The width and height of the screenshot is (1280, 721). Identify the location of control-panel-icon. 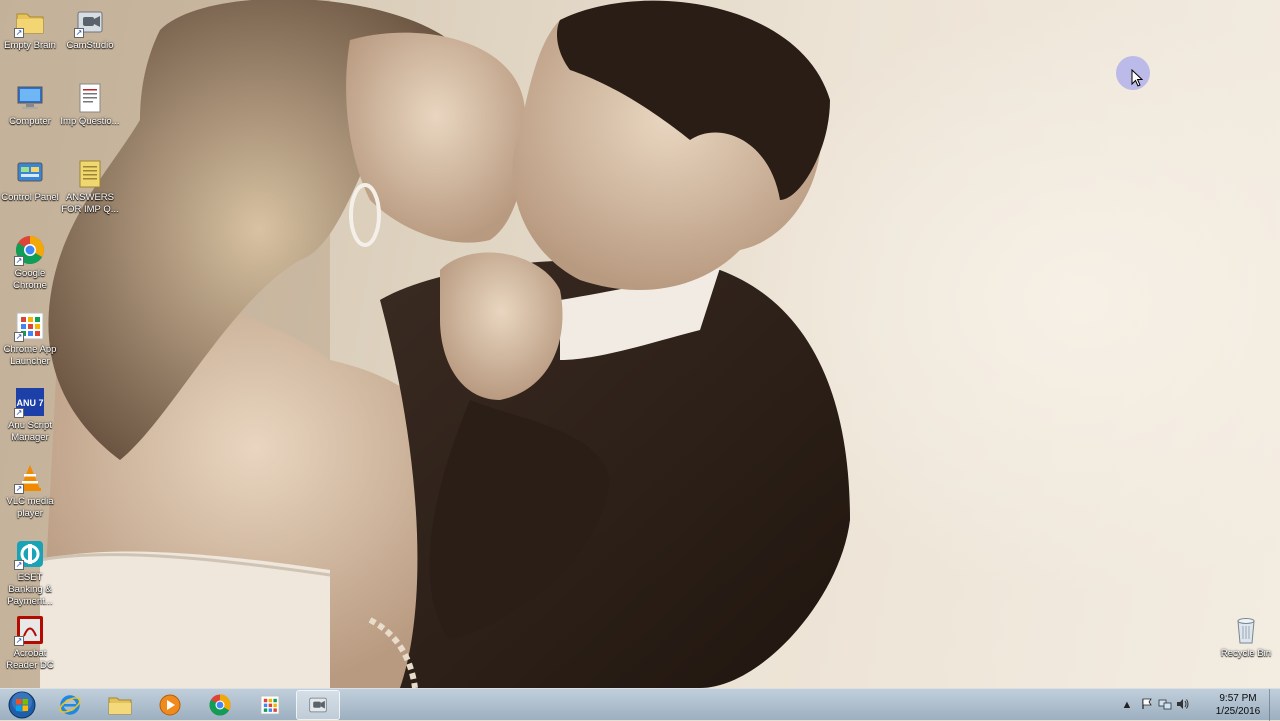
(30, 174).